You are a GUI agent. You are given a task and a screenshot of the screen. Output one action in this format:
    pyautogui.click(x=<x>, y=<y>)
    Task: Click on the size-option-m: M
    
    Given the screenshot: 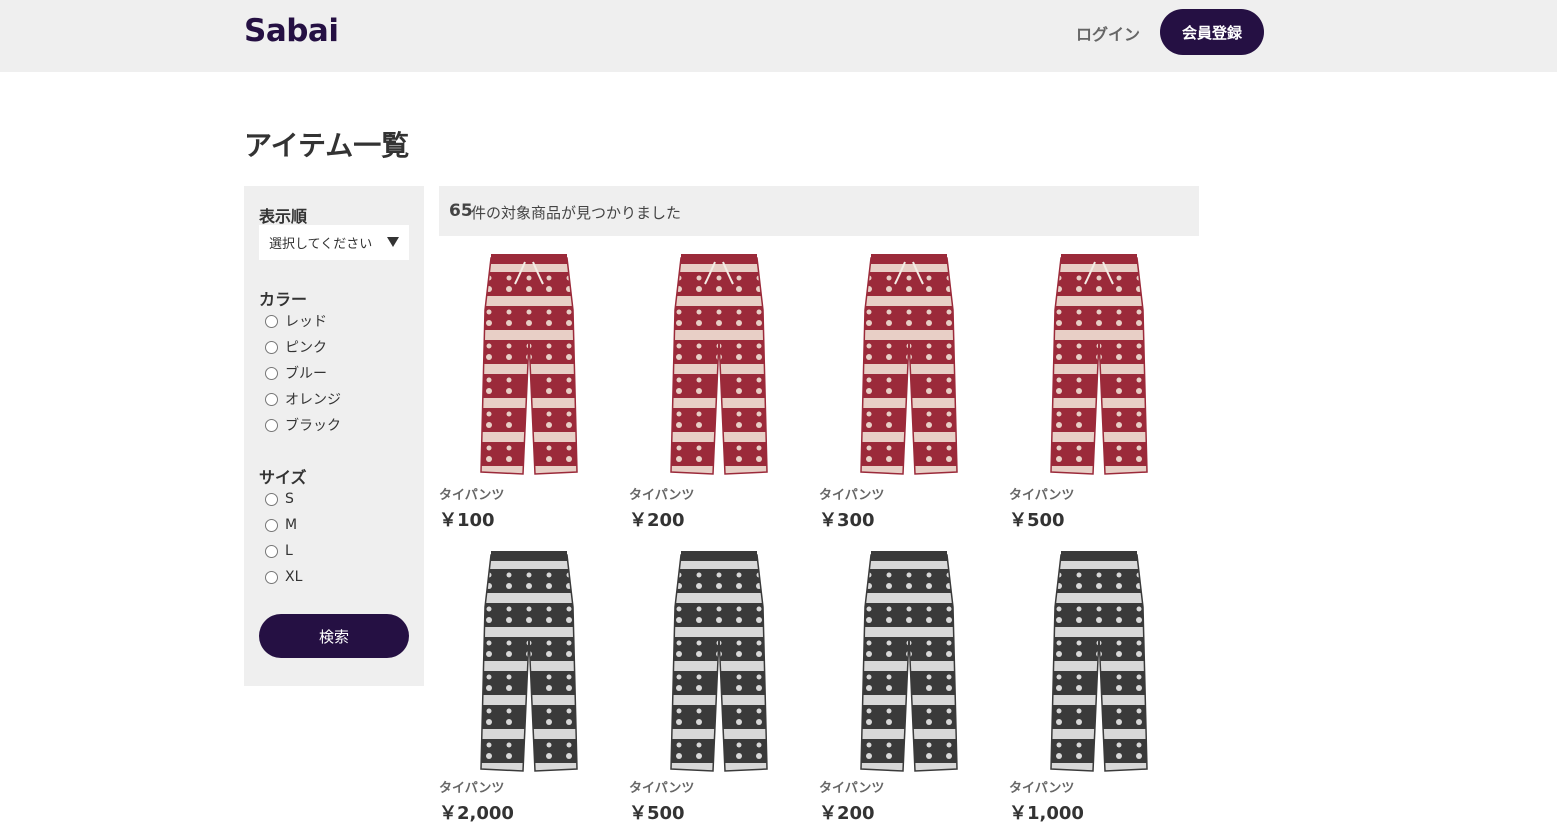 What is the action you would take?
    pyautogui.click(x=281, y=525)
    